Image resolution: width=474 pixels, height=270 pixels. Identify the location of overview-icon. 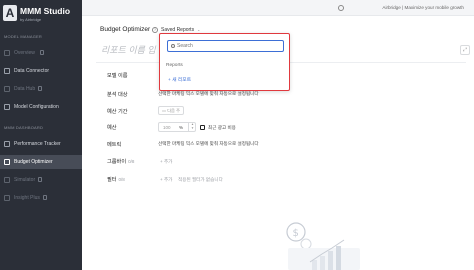
(7, 53).